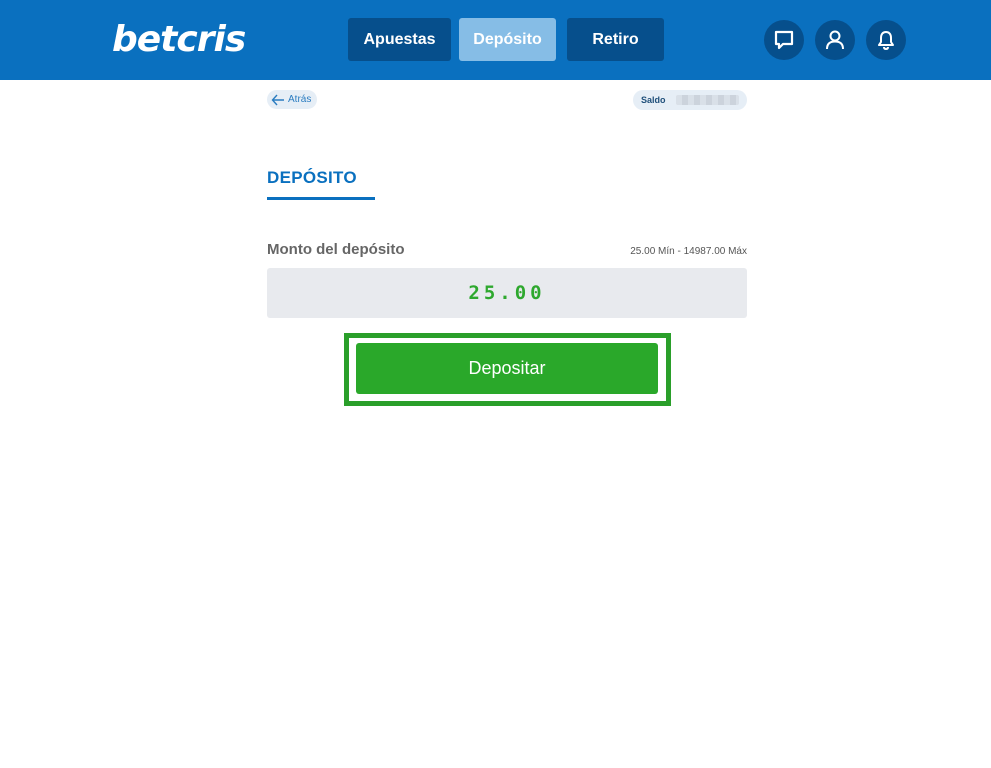 The height and width of the screenshot is (768, 991). I want to click on back-button: Atrás, so click(292, 99).